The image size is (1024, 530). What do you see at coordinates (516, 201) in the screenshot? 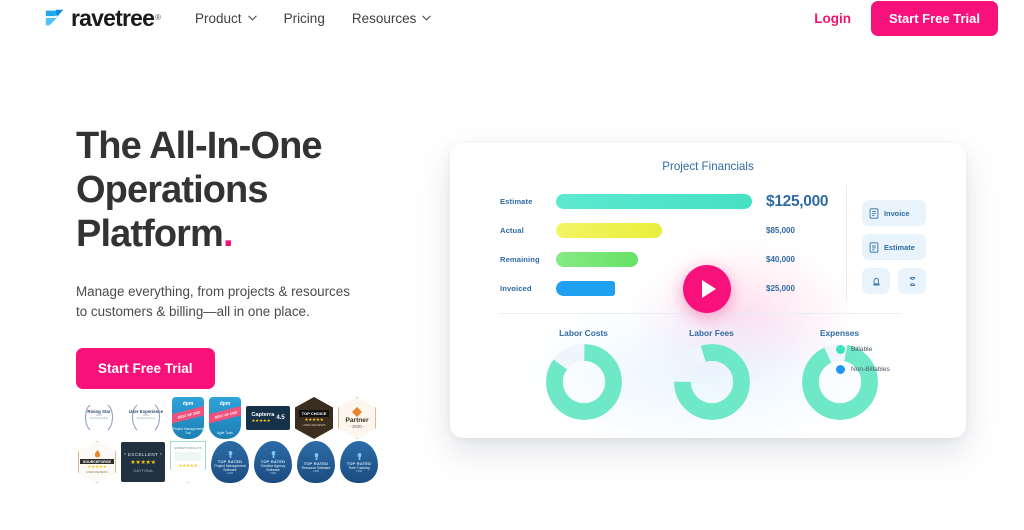
I see `bar-label: Estimate` at bounding box center [516, 201].